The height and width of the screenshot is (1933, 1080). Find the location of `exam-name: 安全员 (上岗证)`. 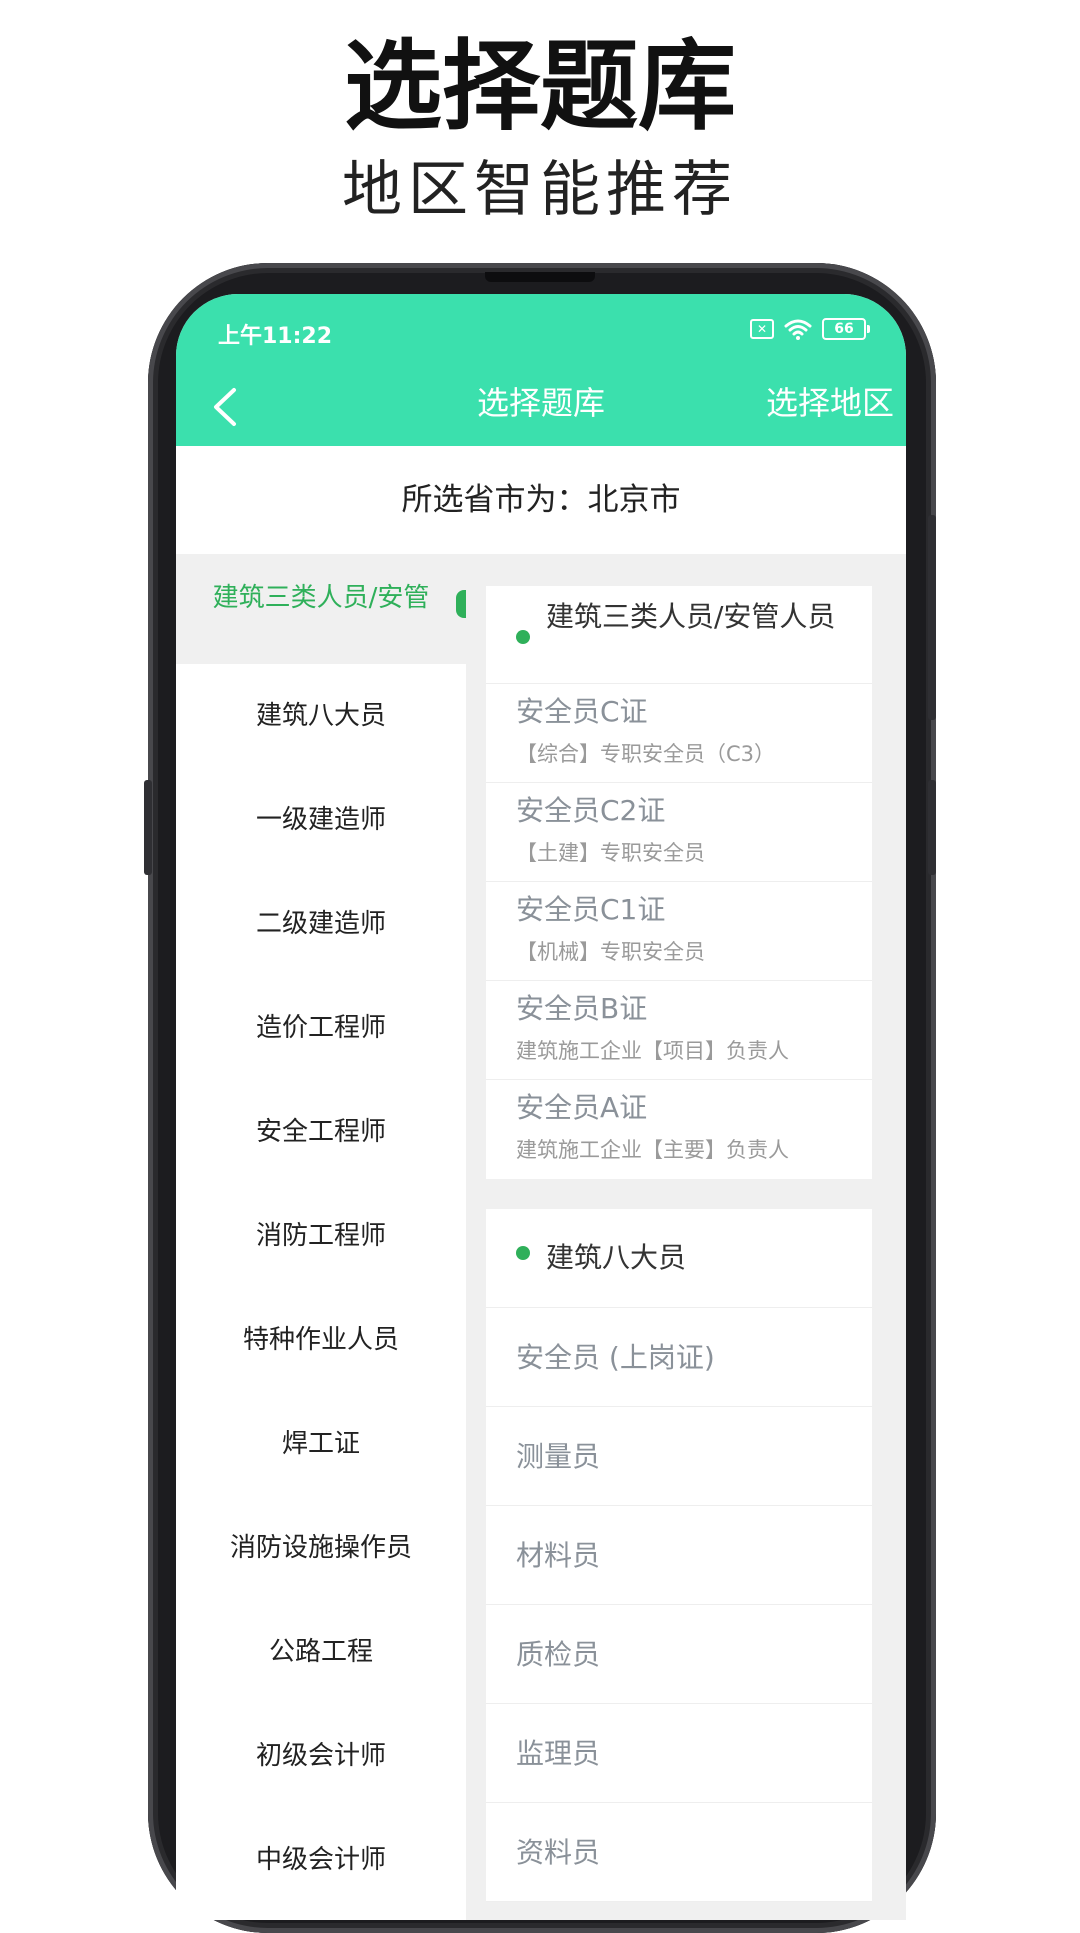

exam-name: 安全员 (上岗证) is located at coordinates (615, 1357).